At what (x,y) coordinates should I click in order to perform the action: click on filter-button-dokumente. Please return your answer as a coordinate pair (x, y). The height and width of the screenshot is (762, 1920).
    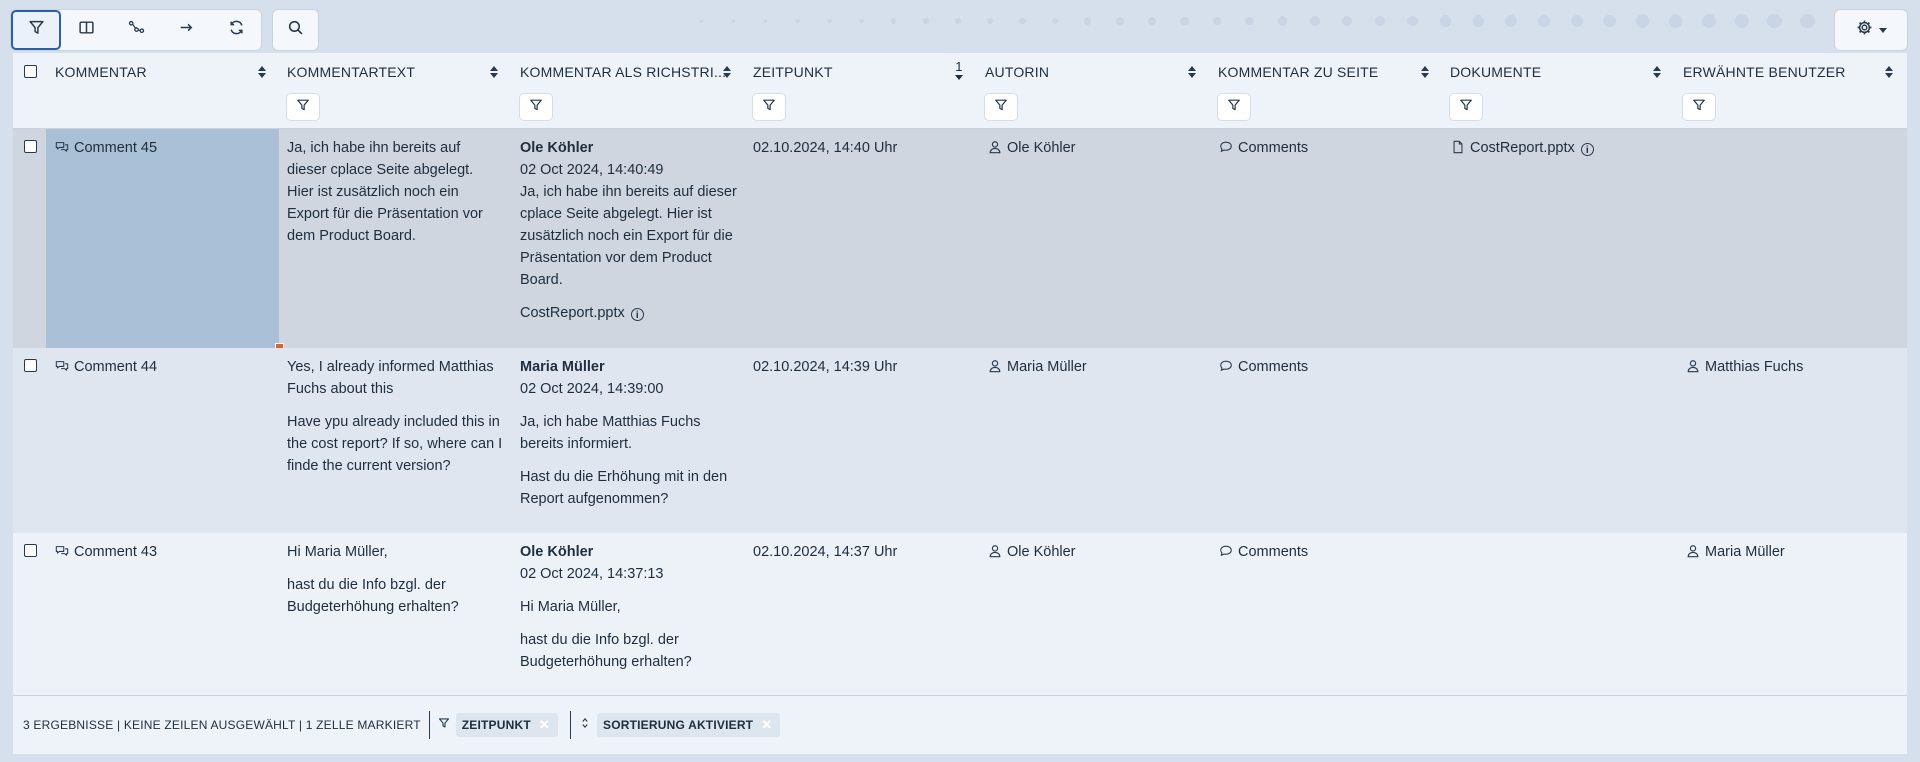
    Looking at the image, I should click on (1466, 107).